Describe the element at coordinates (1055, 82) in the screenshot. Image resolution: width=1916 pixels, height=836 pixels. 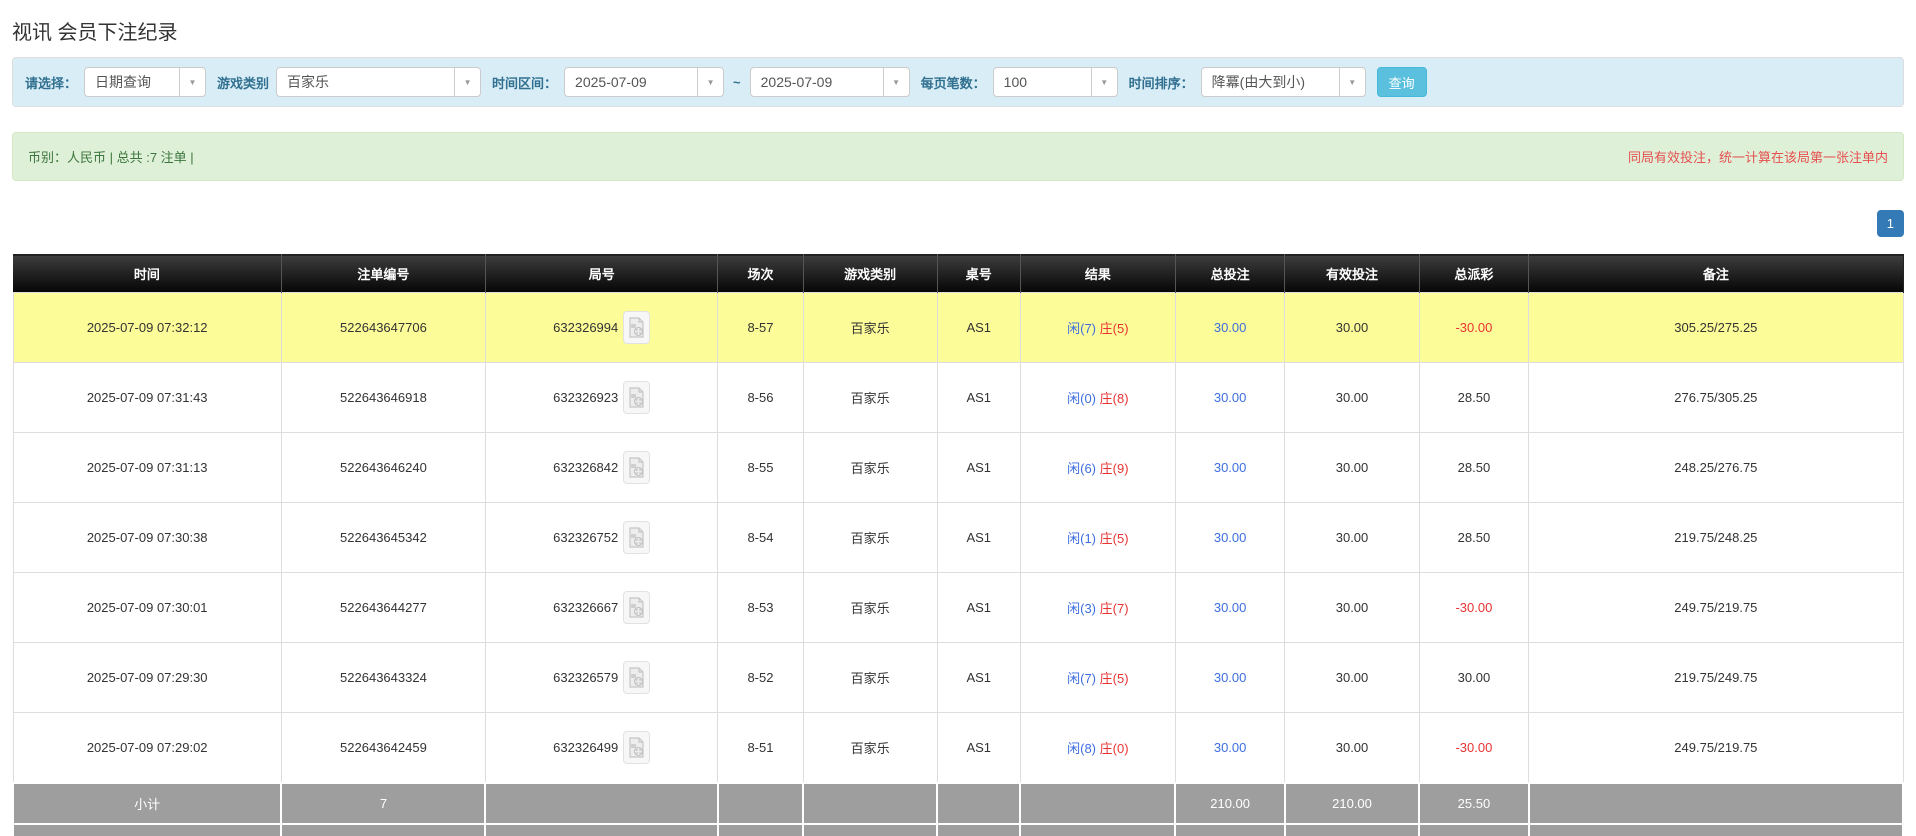
I see `page-size-select: 100 ▼` at that location.